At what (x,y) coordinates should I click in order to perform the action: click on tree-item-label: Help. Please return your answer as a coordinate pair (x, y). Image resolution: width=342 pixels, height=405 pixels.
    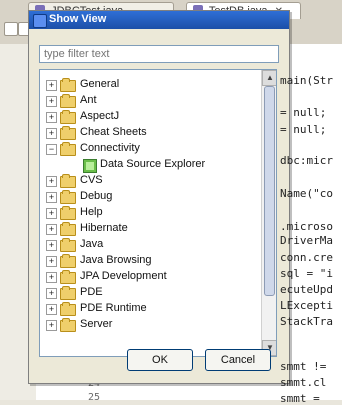
    Looking at the image, I should click on (91, 212).